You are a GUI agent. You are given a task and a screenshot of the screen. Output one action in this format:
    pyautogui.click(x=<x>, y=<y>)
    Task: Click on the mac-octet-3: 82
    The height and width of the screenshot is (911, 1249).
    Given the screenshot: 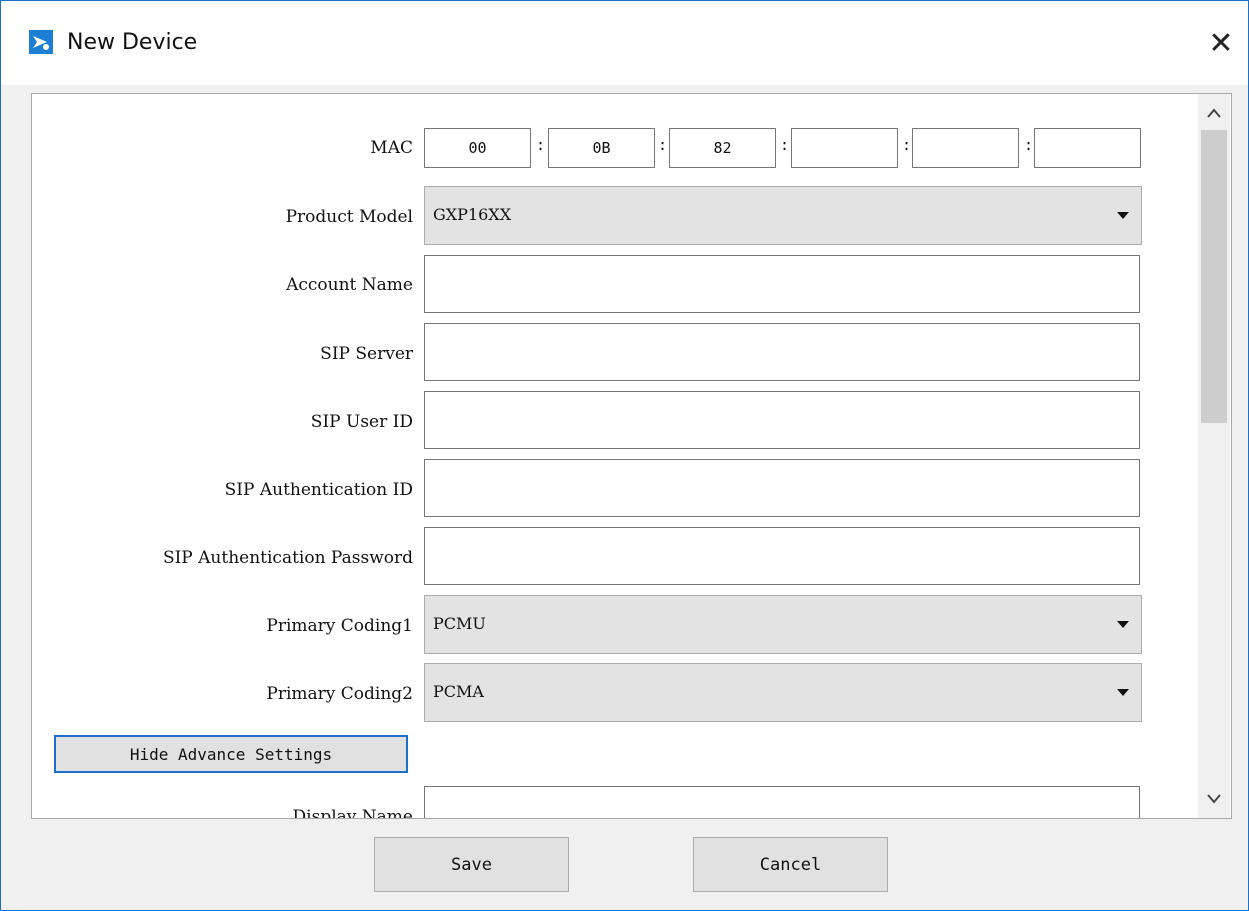 What is the action you would take?
    pyautogui.click(x=722, y=148)
    